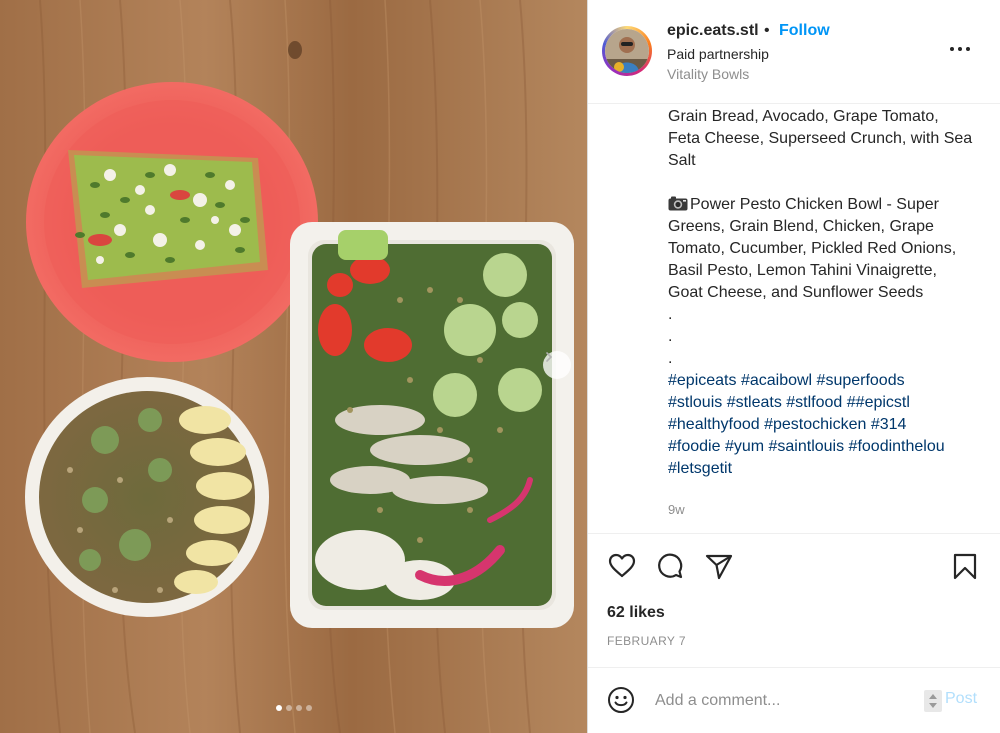 The width and height of the screenshot is (1000, 733). What do you see at coordinates (812, 248) in the screenshot?
I see `caption-line: Tomato, Cucumber, Pickled Red Onions,` at bounding box center [812, 248].